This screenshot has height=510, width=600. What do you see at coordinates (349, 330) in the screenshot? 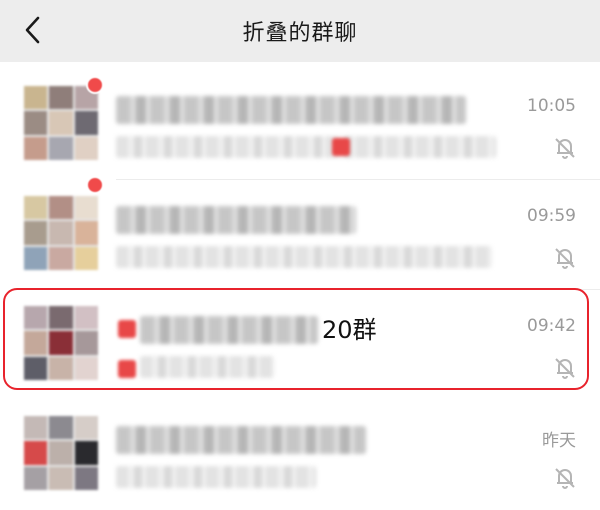
I see `chat-name-visible: 20群` at bounding box center [349, 330].